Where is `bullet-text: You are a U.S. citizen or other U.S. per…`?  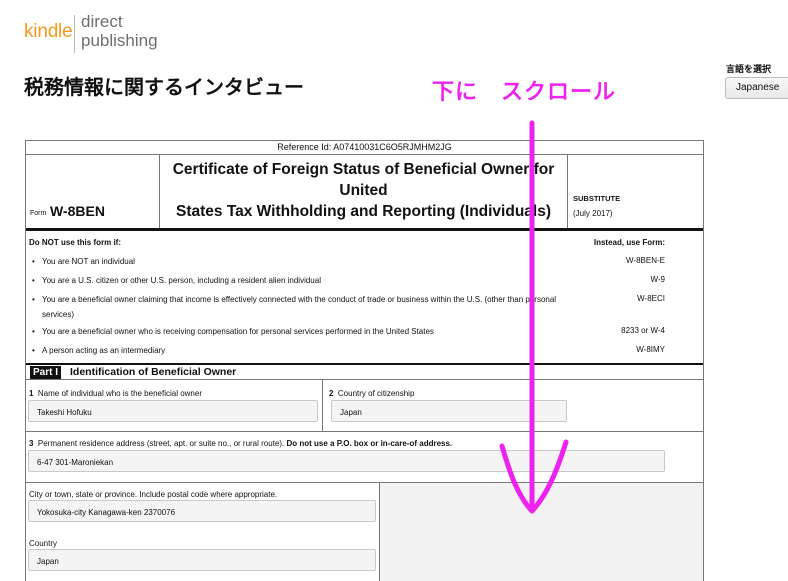
bullet-text: You are a U.S. citizen or other U.S. per… is located at coordinates (181, 280).